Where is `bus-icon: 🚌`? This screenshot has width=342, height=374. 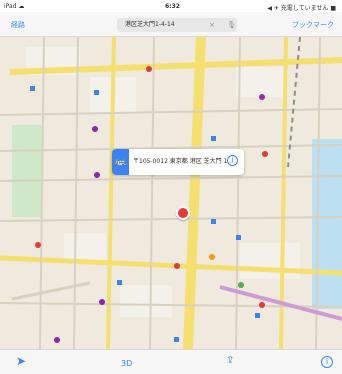 bus-icon: 🚌 is located at coordinates (120, 162).